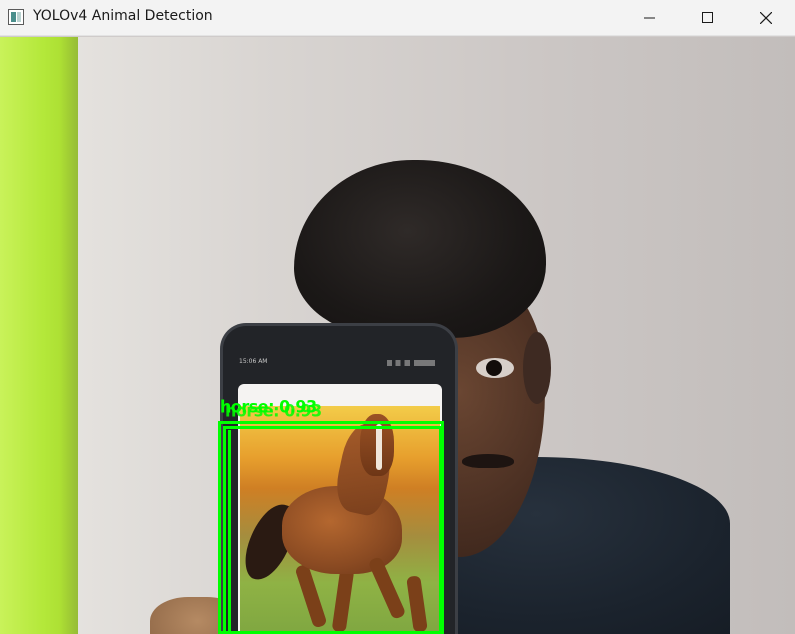  What do you see at coordinates (253, 361) in the screenshot?
I see `phone-status-time: 15:06 AM` at bounding box center [253, 361].